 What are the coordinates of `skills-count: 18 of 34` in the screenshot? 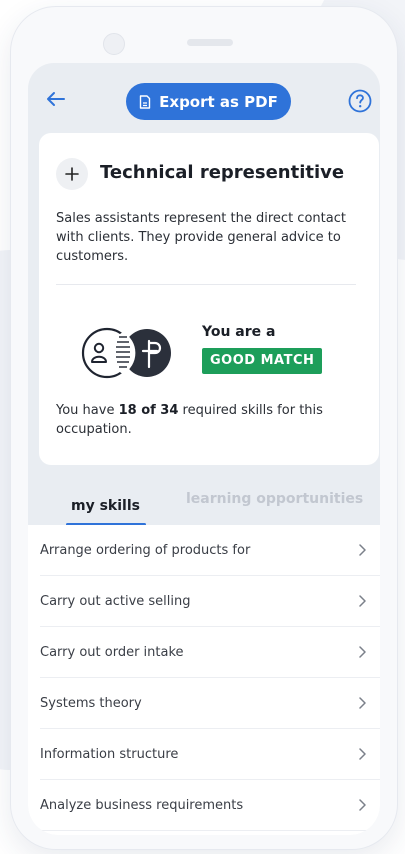 It's located at (148, 410).